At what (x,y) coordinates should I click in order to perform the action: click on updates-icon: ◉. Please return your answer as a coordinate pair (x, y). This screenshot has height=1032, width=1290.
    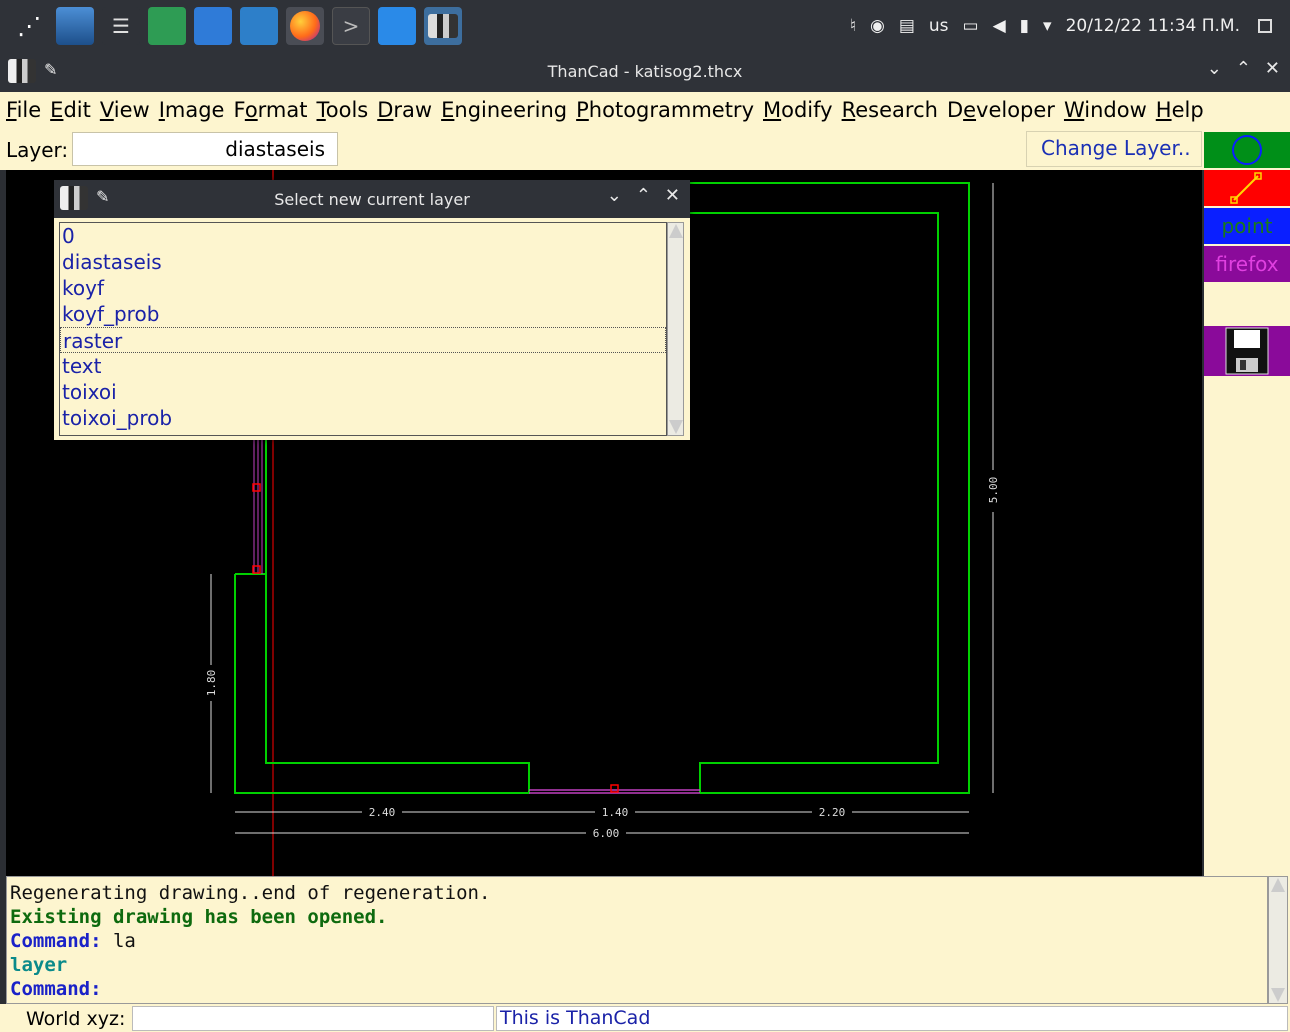
    Looking at the image, I should click on (877, 26).